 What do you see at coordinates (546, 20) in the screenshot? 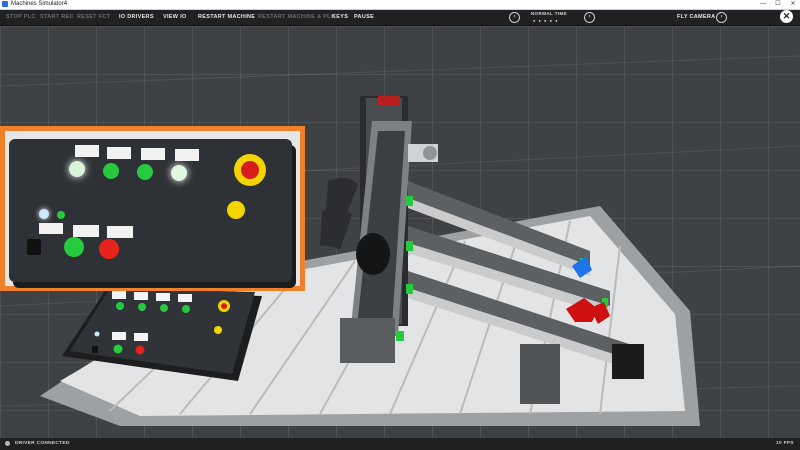
I see `time-speed-indicator: ● ● ● ● ●` at bounding box center [546, 20].